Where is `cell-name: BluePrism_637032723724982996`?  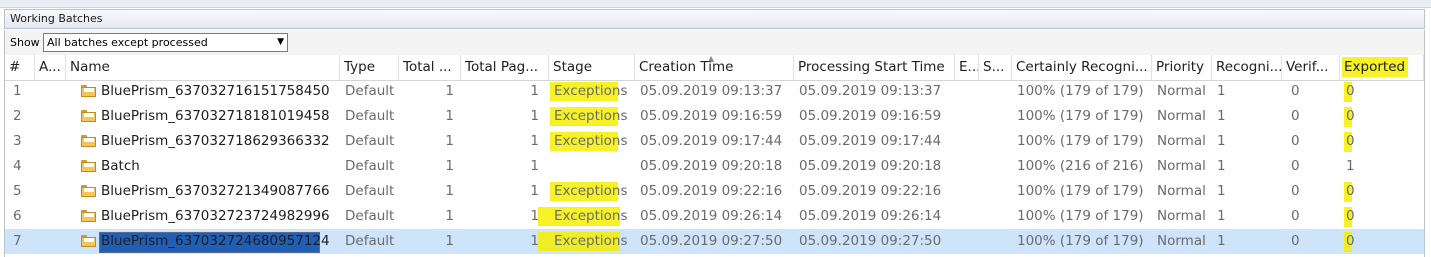 cell-name: BluePrism_637032723724982996 is located at coordinates (215, 216).